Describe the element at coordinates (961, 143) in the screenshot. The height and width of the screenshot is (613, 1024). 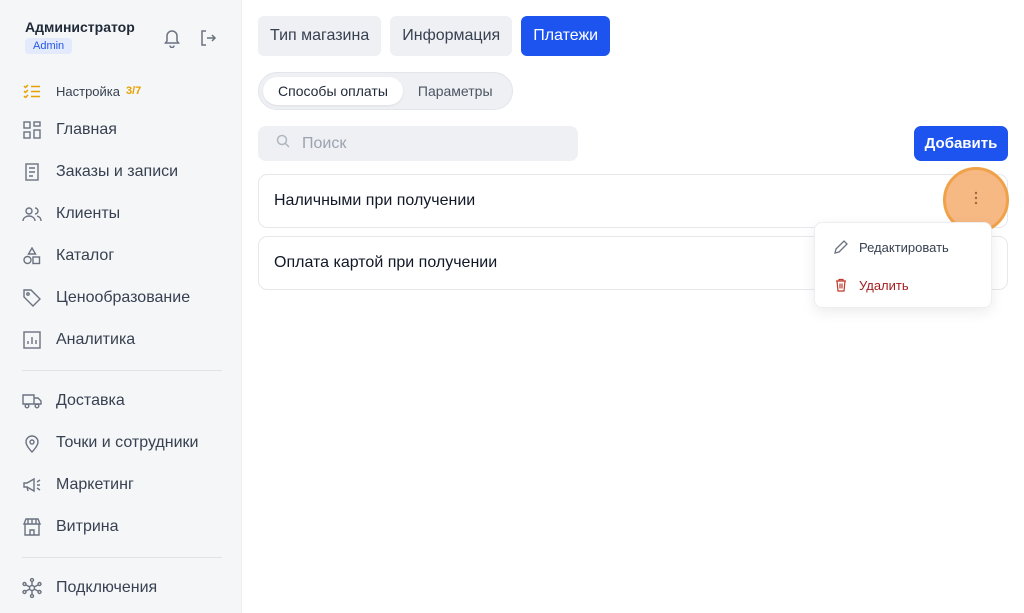
I see `add-button: Добавить` at that location.